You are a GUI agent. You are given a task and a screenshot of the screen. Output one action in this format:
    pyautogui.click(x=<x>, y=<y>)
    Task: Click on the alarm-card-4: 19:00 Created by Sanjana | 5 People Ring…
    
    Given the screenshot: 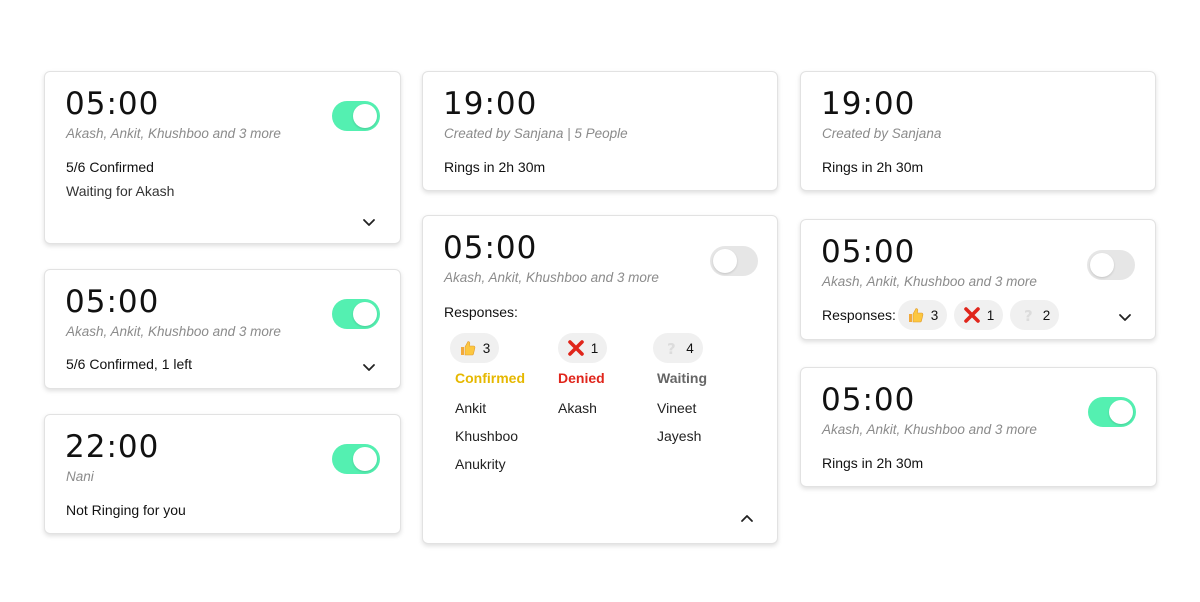 What is the action you would take?
    pyautogui.click(x=600, y=131)
    